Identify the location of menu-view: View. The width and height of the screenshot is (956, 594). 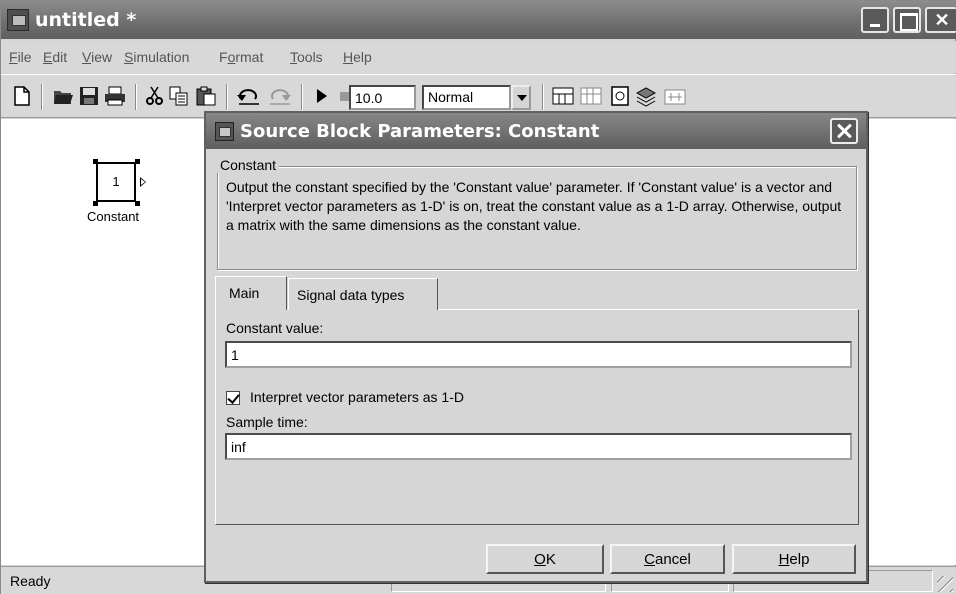
(97, 57).